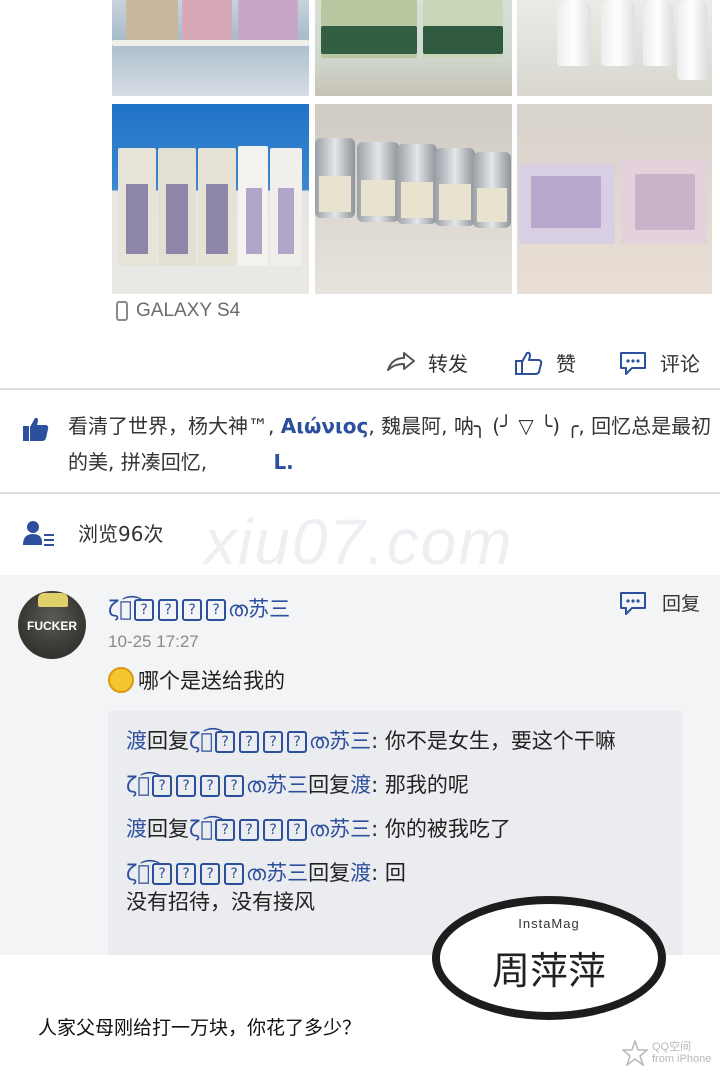 The width and height of the screenshot is (720, 1080). What do you see at coordinates (493, 741) in the screenshot?
I see `reply-text: : 你不是女生，要这个干嘛` at bounding box center [493, 741].